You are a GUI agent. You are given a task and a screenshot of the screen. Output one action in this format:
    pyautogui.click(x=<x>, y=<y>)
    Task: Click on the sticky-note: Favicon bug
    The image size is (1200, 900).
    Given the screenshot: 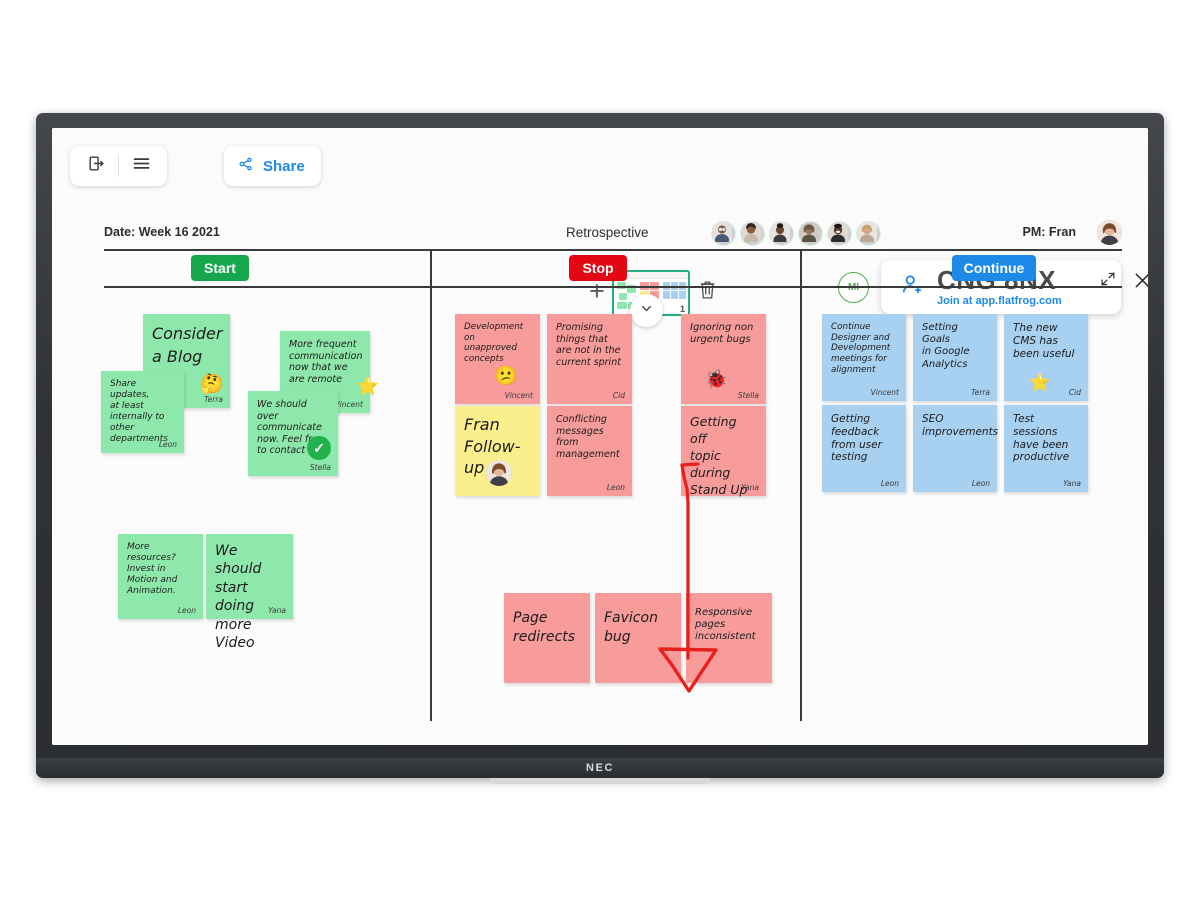 What is the action you would take?
    pyautogui.click(x=638, y=638)
    